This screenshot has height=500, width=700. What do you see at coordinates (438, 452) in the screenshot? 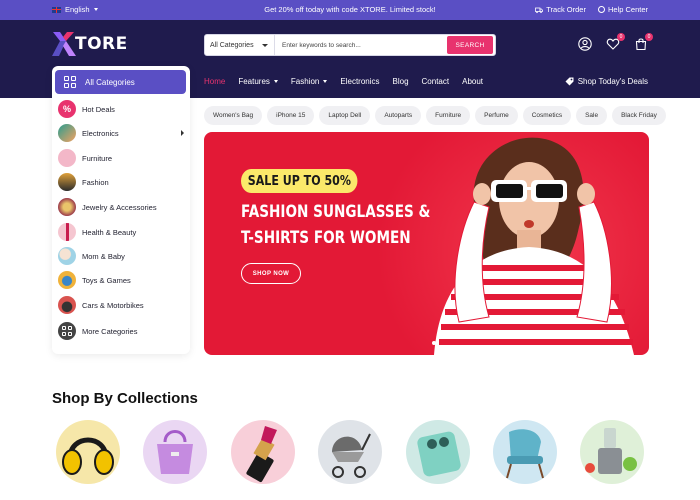
I see `smartphone-collection-icon` at bounding box center [438, 452].